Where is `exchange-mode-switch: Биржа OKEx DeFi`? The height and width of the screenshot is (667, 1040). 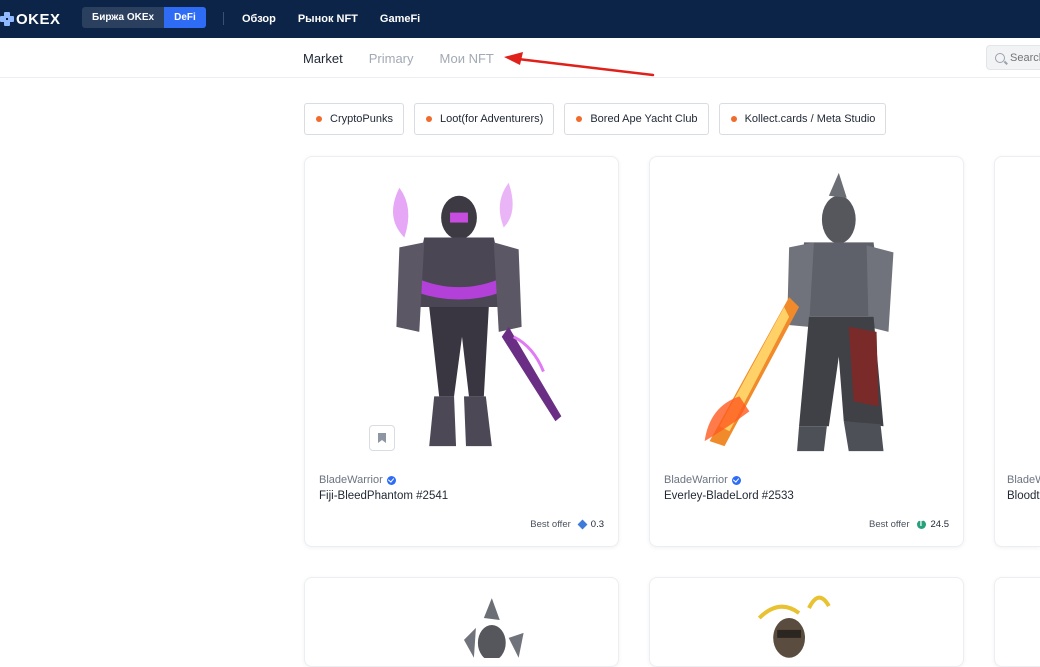 exchange-mode-switch: Биржа OKEx DeFi is located at coordinates (144, 17).